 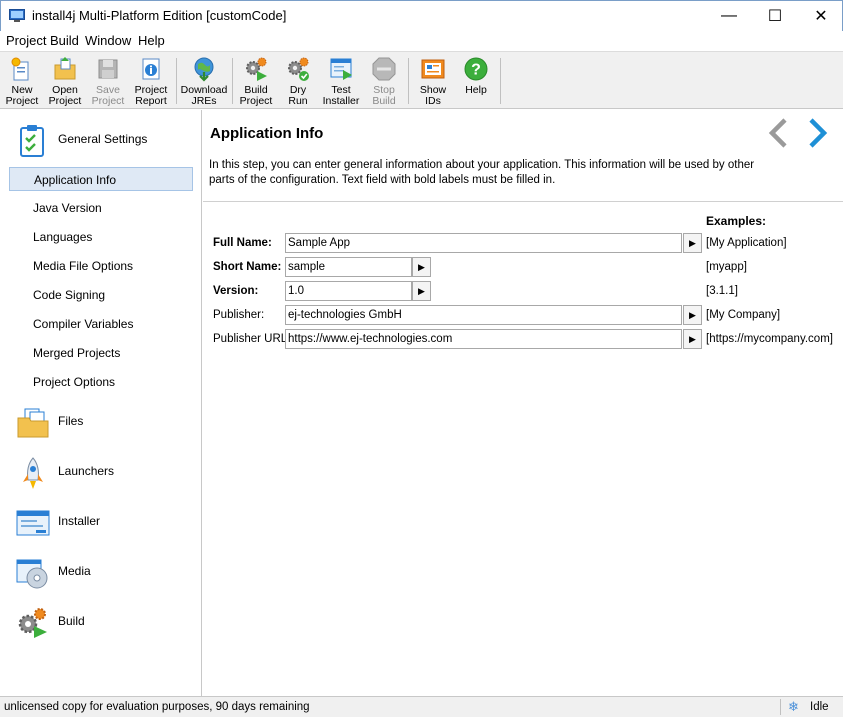 I want to click on menu-project: Project, so click(x=26, y=40).